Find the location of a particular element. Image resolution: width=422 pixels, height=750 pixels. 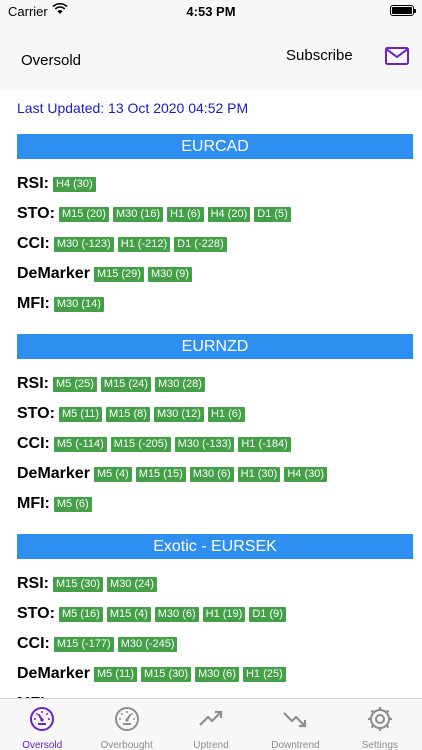

tab-label: Uptrend is located at coordinates (211, 745).